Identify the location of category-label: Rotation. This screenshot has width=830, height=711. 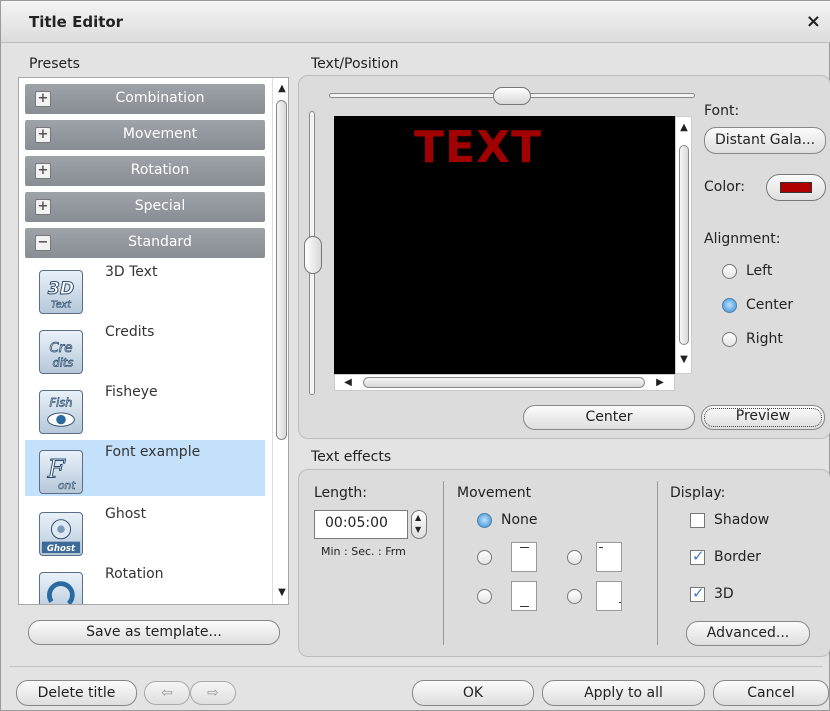
(160, 170).